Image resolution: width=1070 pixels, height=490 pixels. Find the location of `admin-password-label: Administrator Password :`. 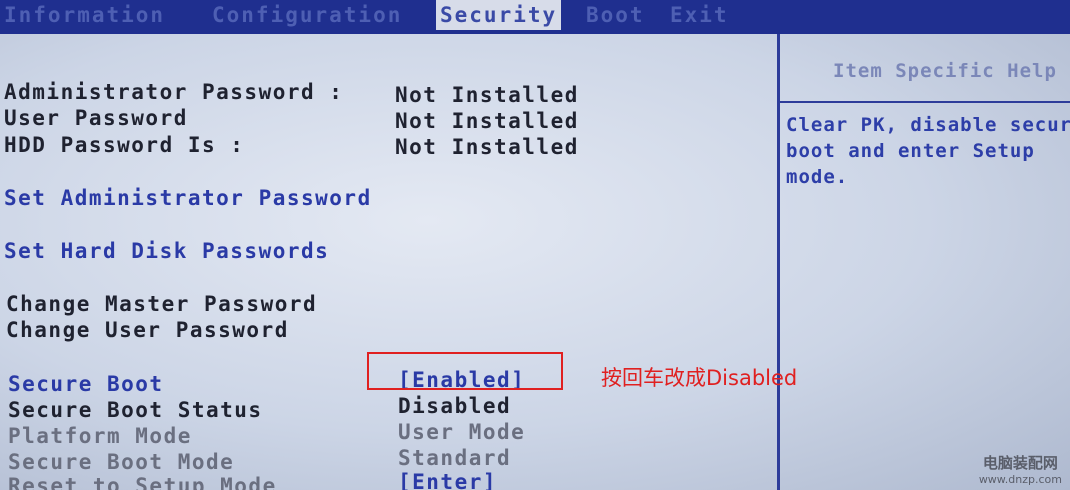

admin-password-label: Administrator Password : is located at coordinates (174, 92).